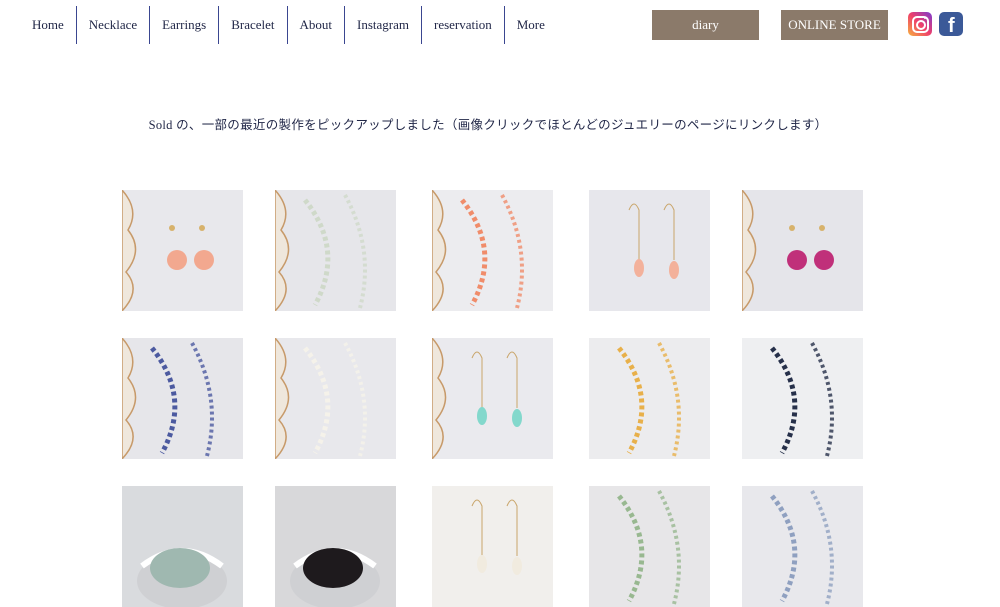 The height and width of the screenshot is (607, 1000). Describe the element at coordinates (802, 546) in the screenshot. I see `gallery-image-gemstone-bracelet` at that location.